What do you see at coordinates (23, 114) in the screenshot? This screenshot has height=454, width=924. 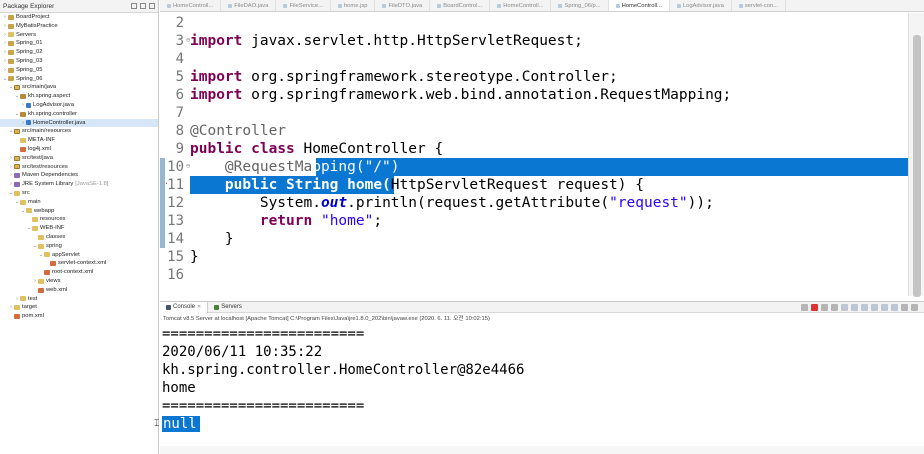 I see `package-icon` at bounding box center [23, 114].